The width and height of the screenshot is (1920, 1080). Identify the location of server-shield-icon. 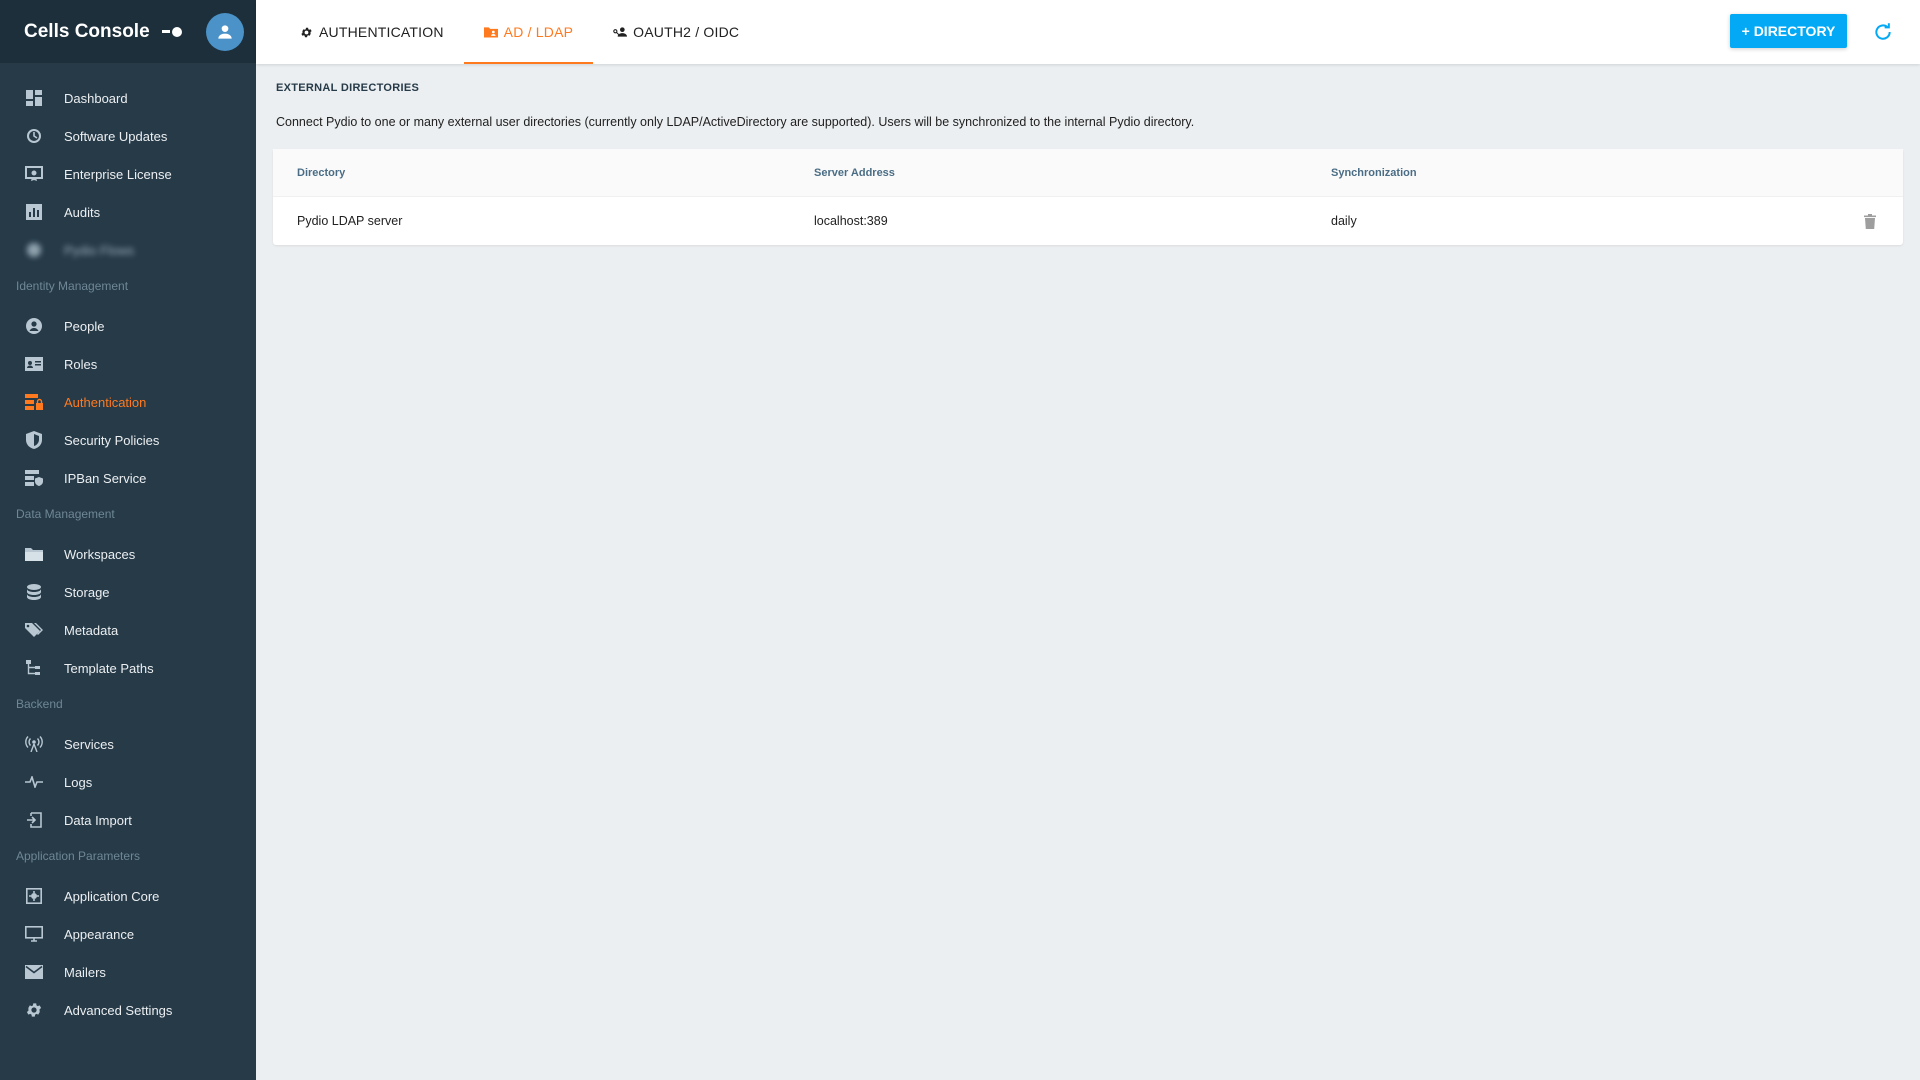
(34, 478).